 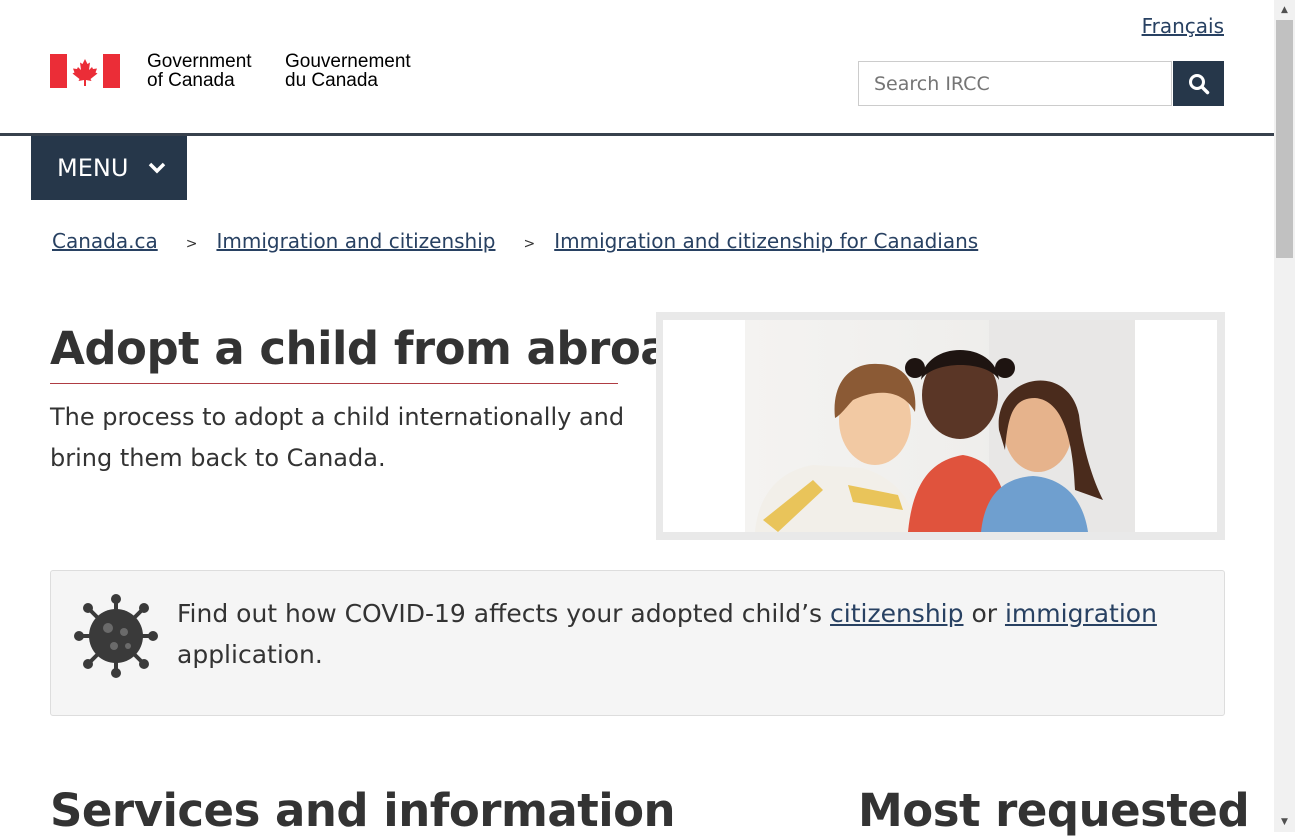 What do you see at coordinates (250, 654) in the screenshot?
I see `alert-text-after: application.` at bounding box center [250, 654].